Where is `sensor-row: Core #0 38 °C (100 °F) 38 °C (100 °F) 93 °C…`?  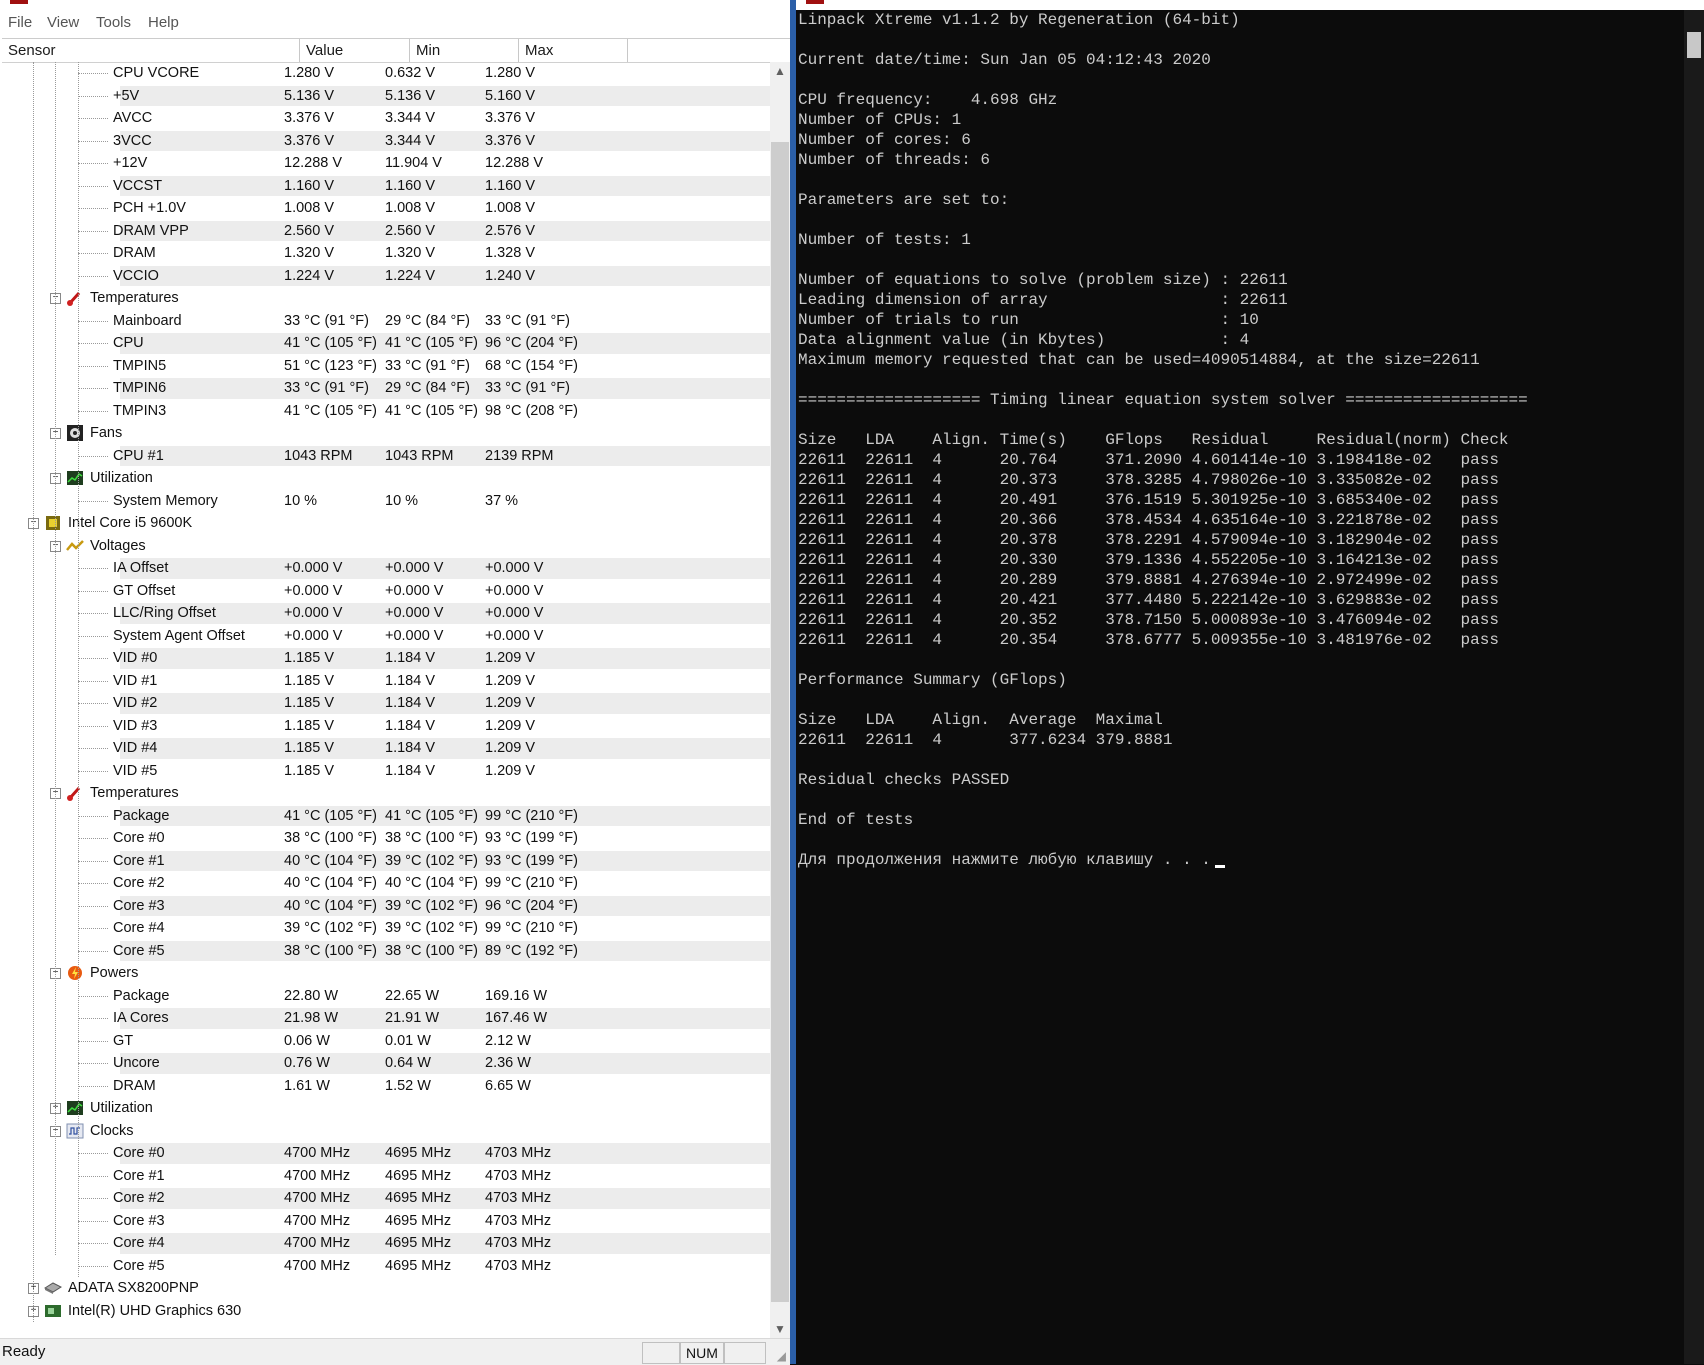 sensor-row: Core #0 38 °C (100 °F) 38 °C (100 °F) 93 °C… is located at coordinates (386, 838).